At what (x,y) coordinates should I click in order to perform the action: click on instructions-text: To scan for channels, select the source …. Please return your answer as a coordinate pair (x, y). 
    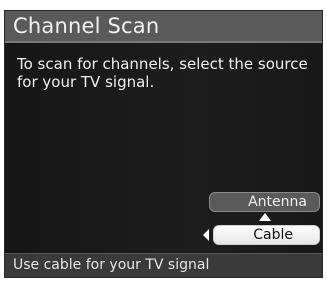
    Looking at the image, I should click on (162, 73).